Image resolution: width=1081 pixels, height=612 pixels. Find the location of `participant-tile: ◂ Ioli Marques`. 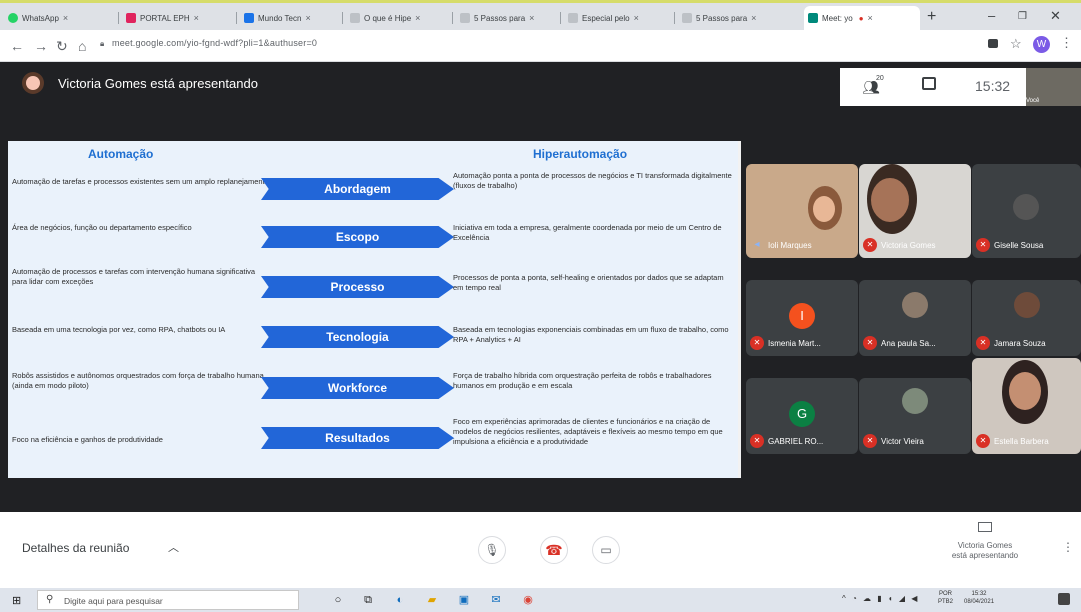

participant-tile: ◂ Ioli Marques is located at coordinates (802, 211).